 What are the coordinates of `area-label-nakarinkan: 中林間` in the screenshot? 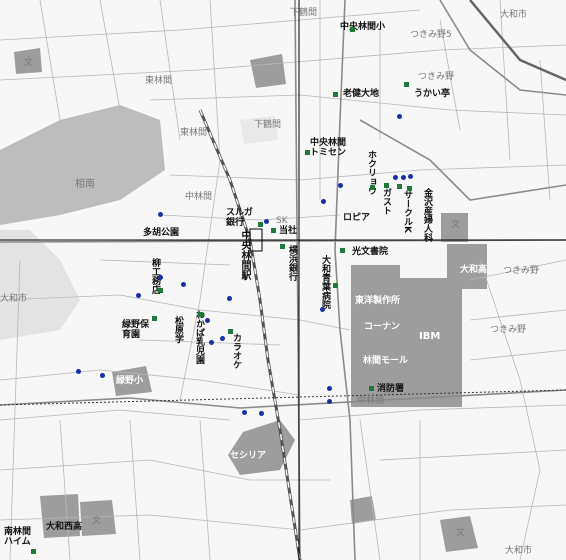 It's located at (199, 197).